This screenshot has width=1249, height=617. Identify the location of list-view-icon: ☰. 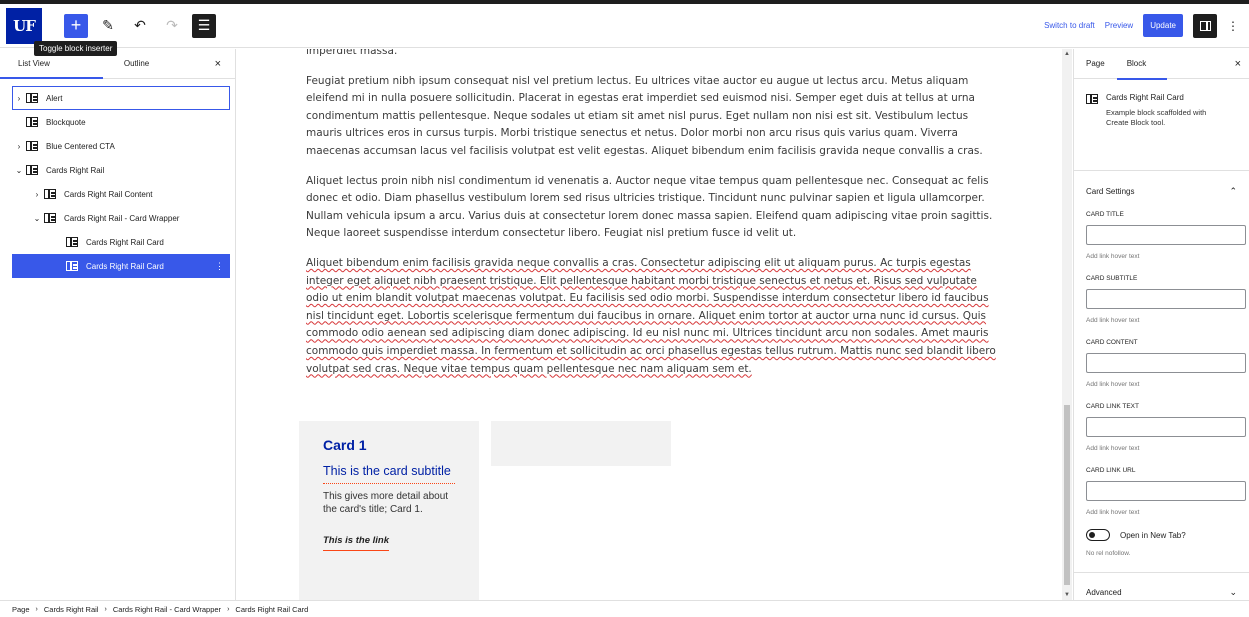
(204, 25).